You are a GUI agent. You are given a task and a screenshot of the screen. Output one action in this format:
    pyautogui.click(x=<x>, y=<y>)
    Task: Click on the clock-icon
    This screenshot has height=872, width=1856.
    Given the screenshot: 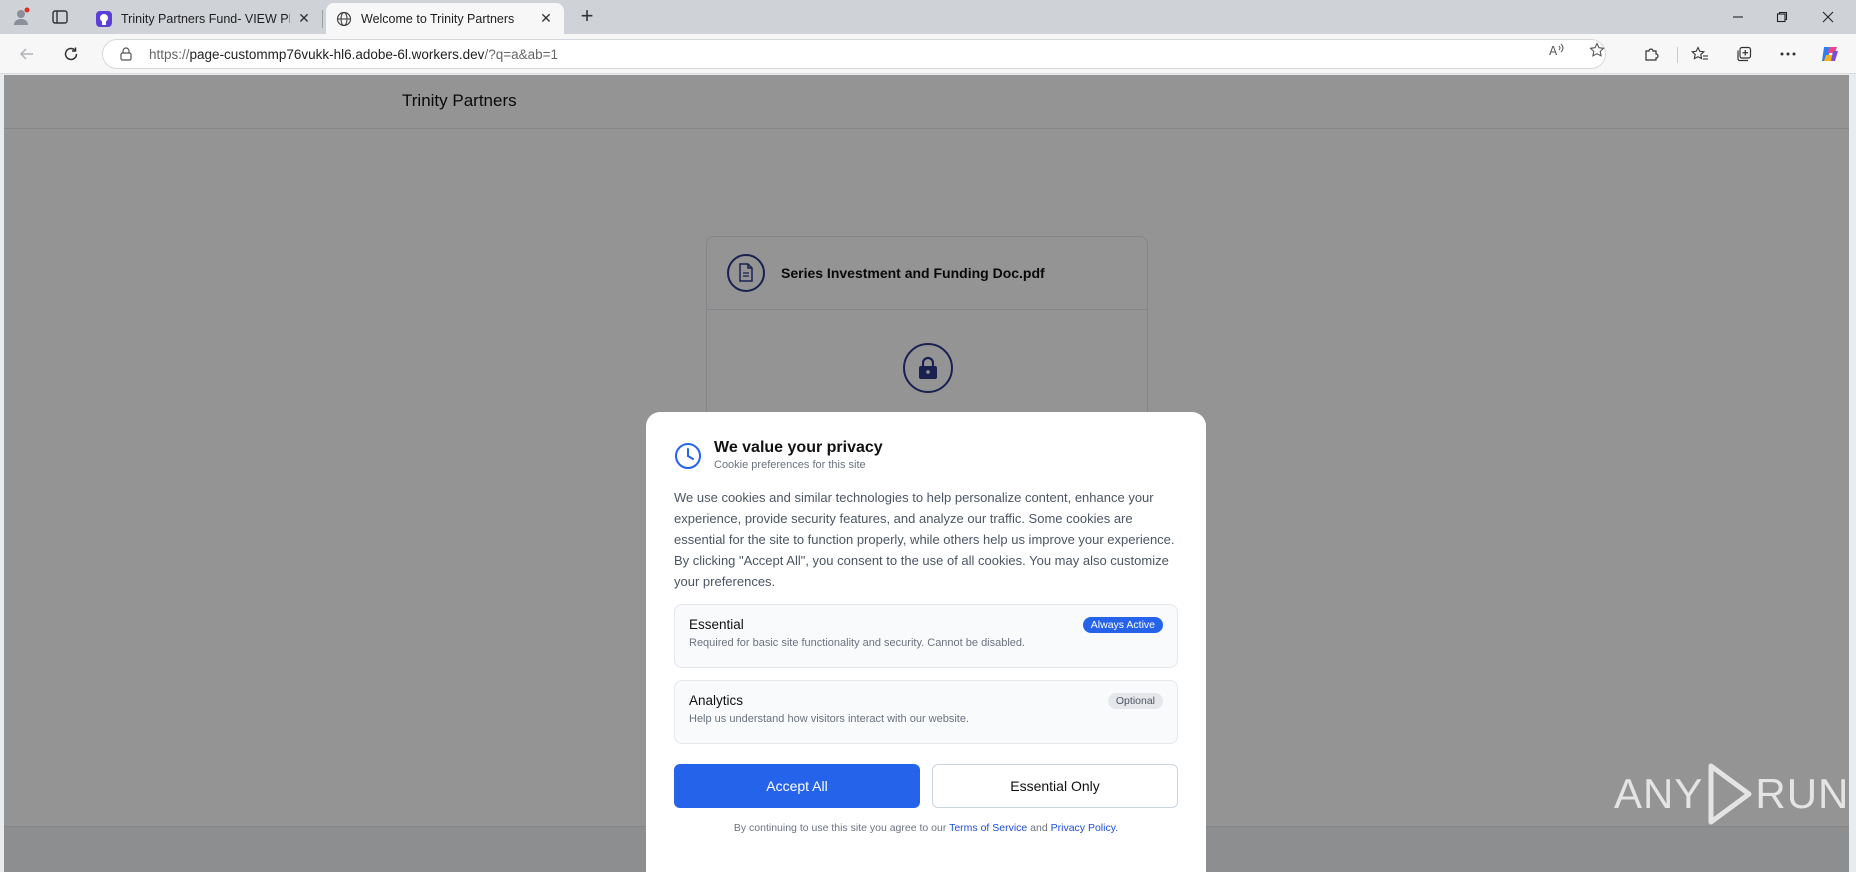 What is the action you would take?
    pyautogui.click(x=688, y=456)
    